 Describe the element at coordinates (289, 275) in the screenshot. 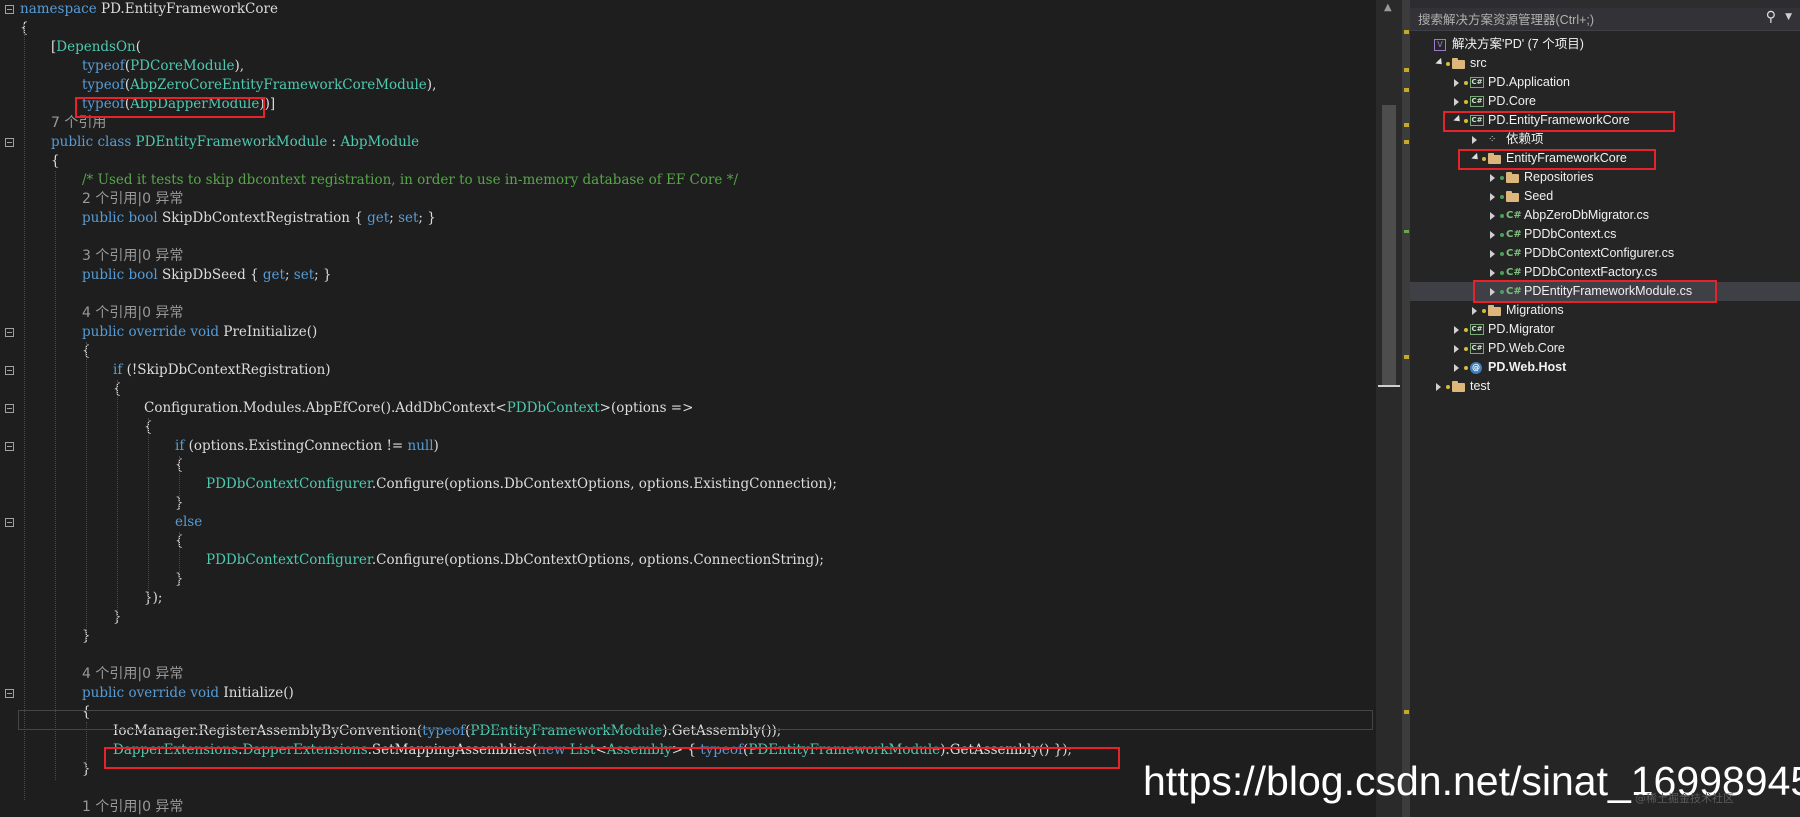

I see `code-token: ;` at that location.